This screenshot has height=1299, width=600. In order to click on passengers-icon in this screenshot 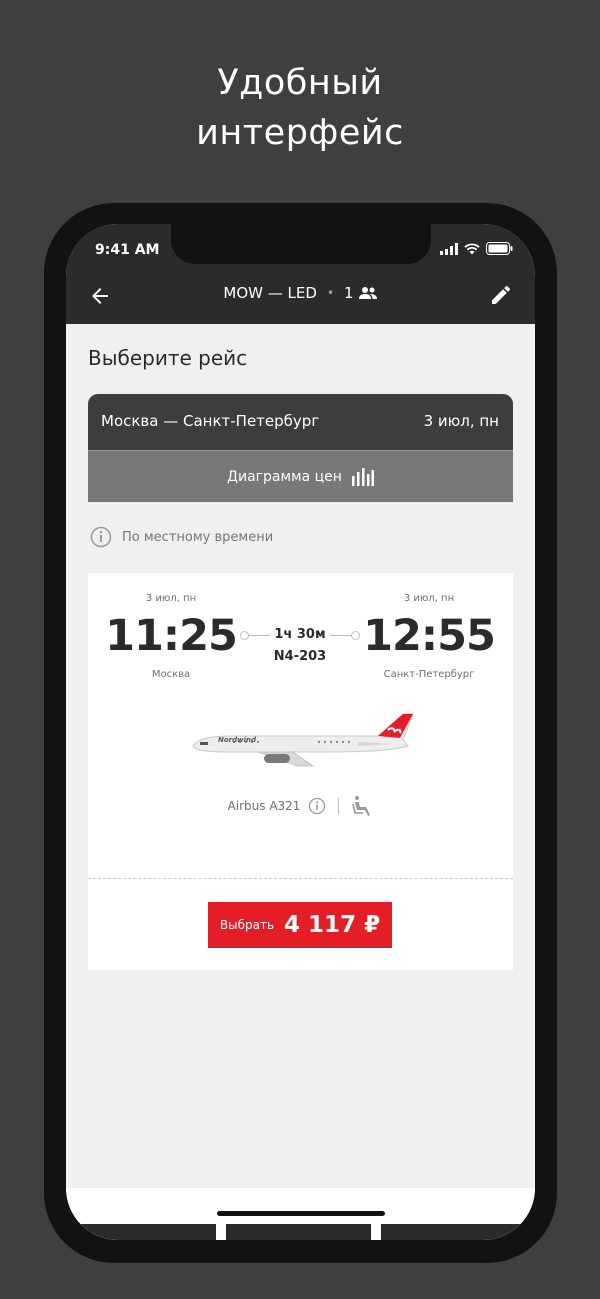, I will do `click(367, 293)`.